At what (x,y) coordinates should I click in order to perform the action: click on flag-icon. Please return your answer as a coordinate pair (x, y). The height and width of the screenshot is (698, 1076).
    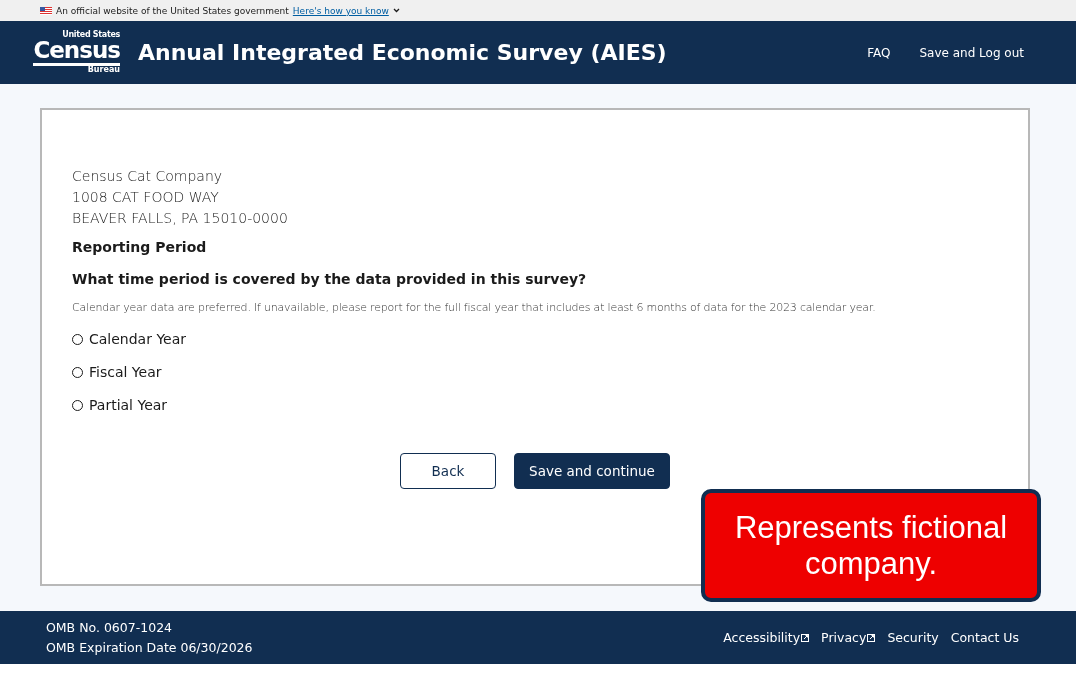
    Looking at the image, I should click on (46, 10).